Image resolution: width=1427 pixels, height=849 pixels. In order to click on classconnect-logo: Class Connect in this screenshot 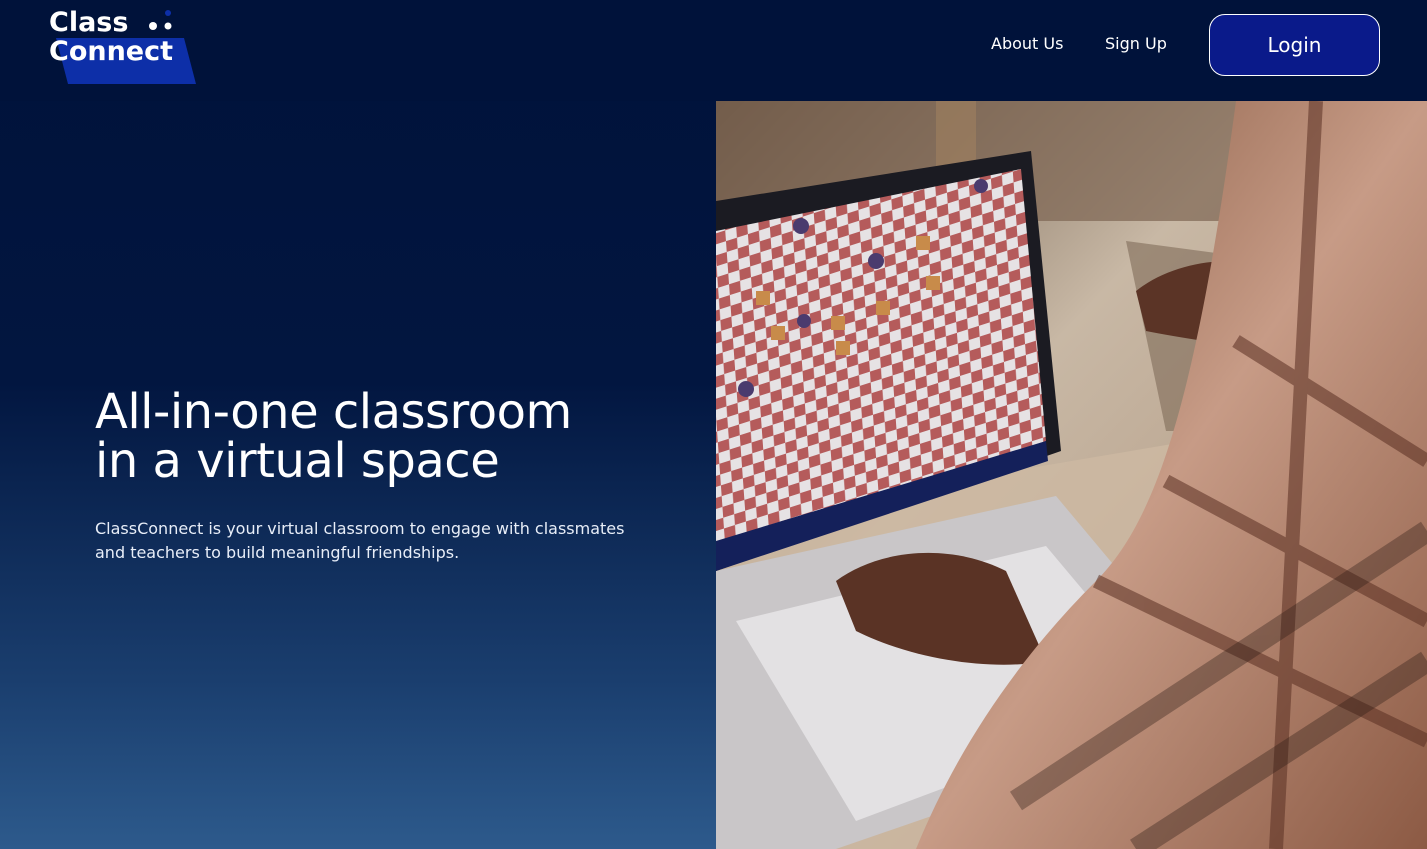, I will do `click(121, 44)`.